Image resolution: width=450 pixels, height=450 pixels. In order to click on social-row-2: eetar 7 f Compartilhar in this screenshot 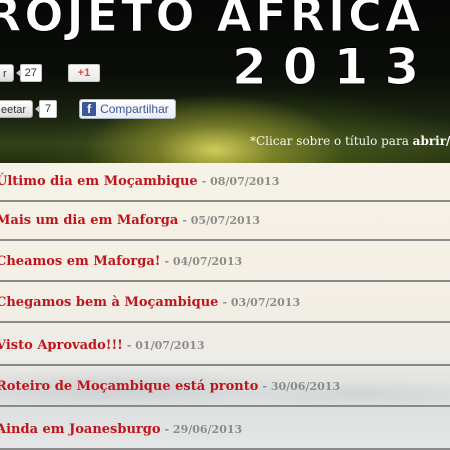, I will do `click(88, 109)`.